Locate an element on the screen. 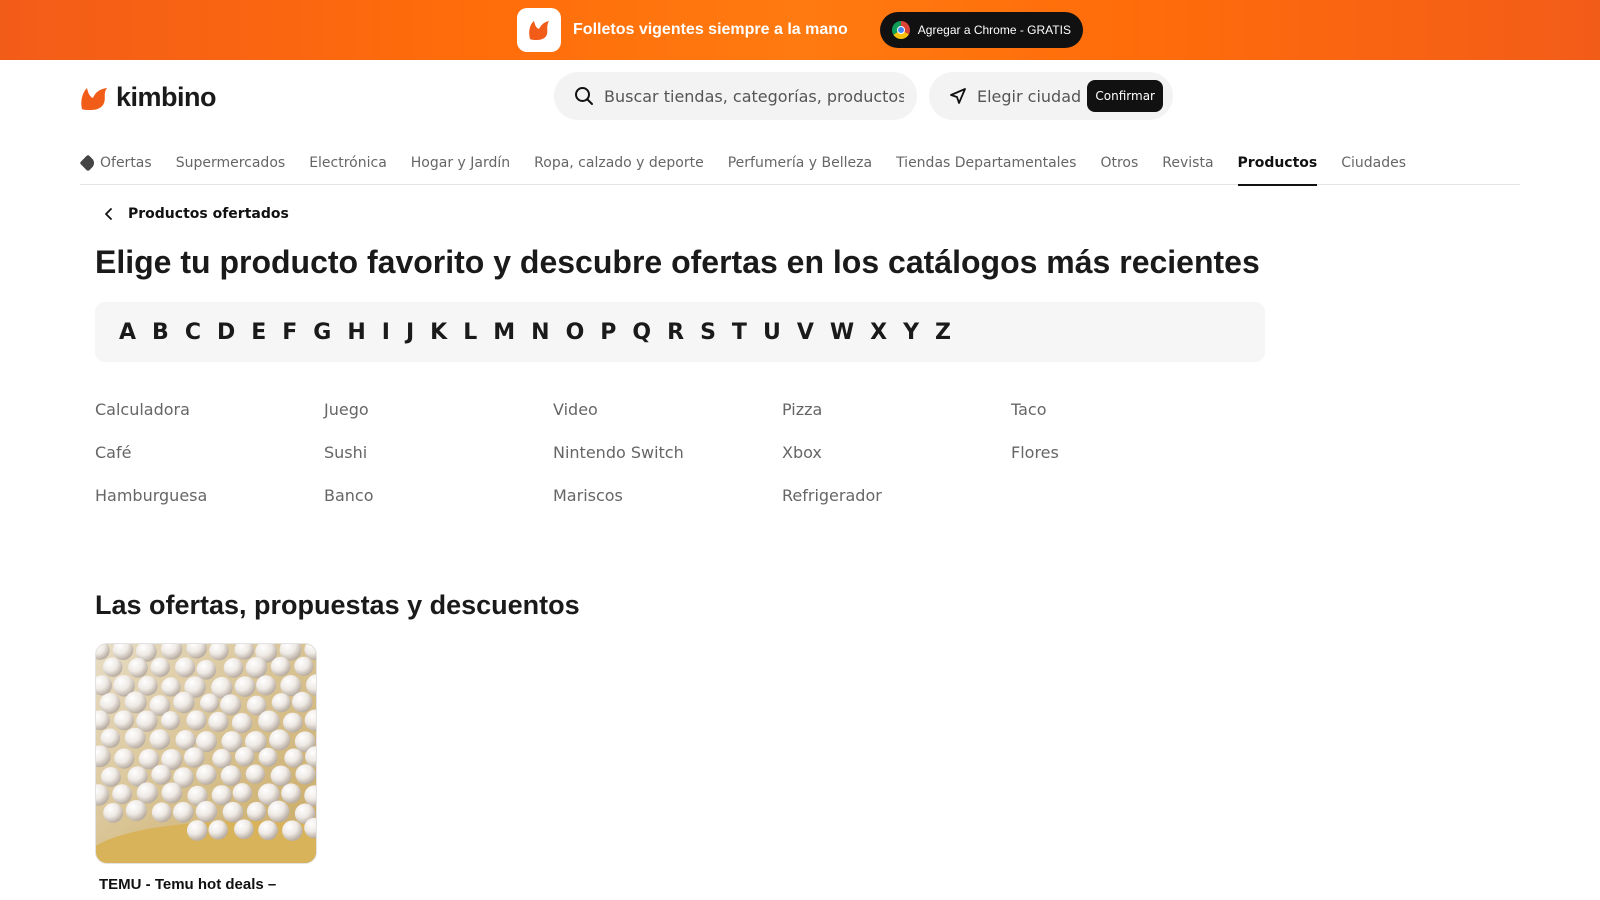 This screenshot has width=1600, height=900. promo-text: Folletos vigentes siempre a la mano is located at coordinates (710, 29).